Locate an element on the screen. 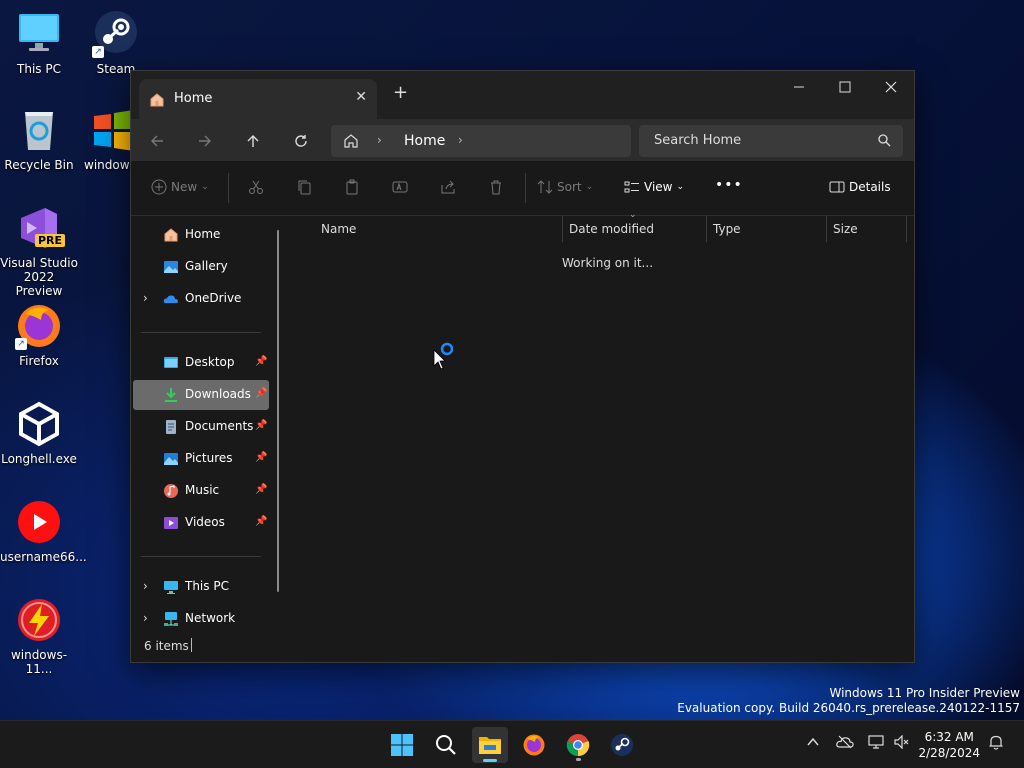 This screenshot has width=1024, height=768. start-button is located at coordinates (402, 745).